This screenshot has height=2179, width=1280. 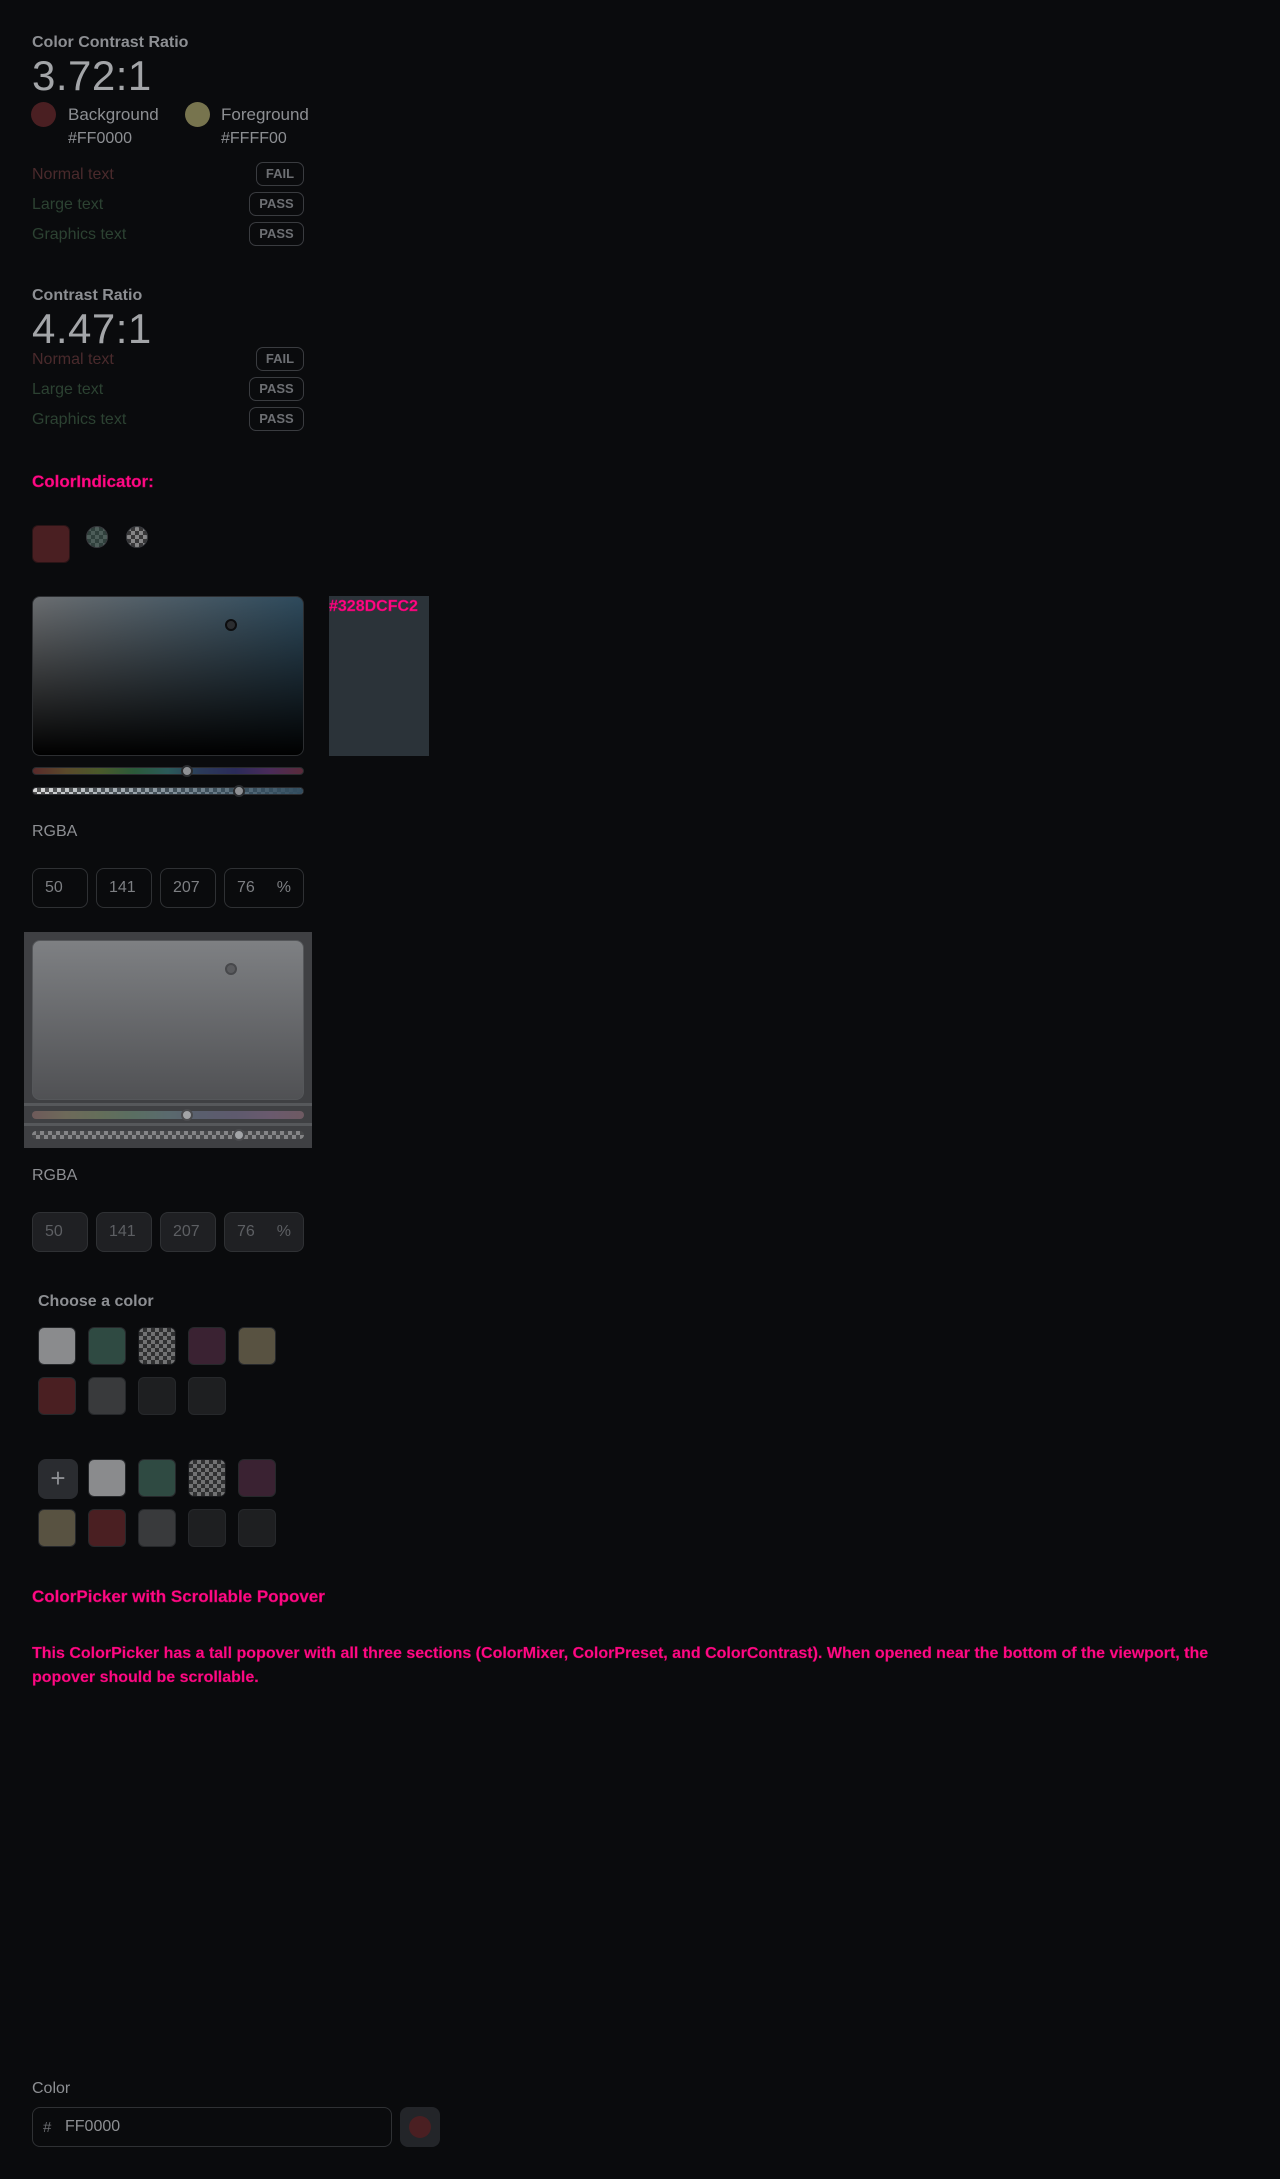 What do you see at coordinates (110, 42) in the screenshot?
I see `contrast-title: Color Contrast Ratio` at bounding box center [110, 42].